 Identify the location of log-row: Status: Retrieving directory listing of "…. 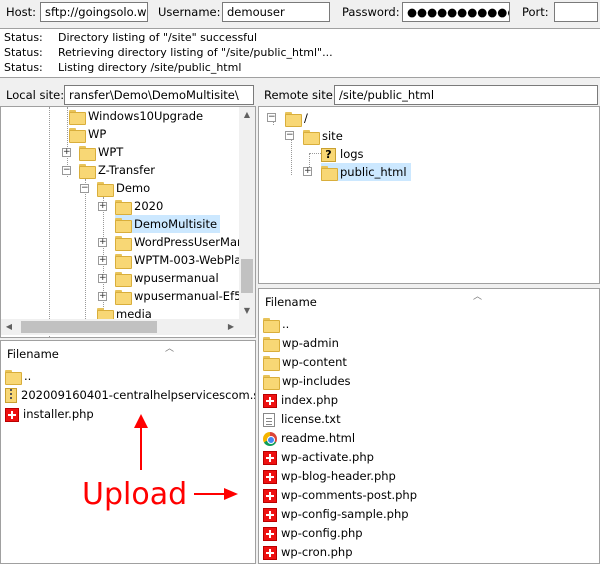
(168, 52).